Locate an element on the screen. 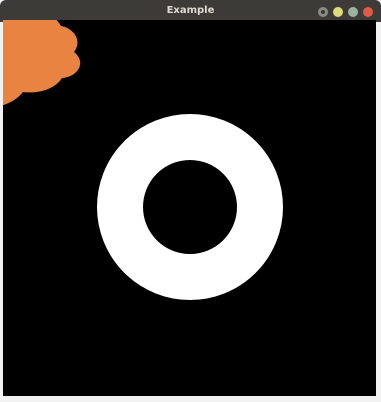 Image resolution: width=381 pixels, height=402 pixels. maximize-icon is located at coordinates (353, 12).